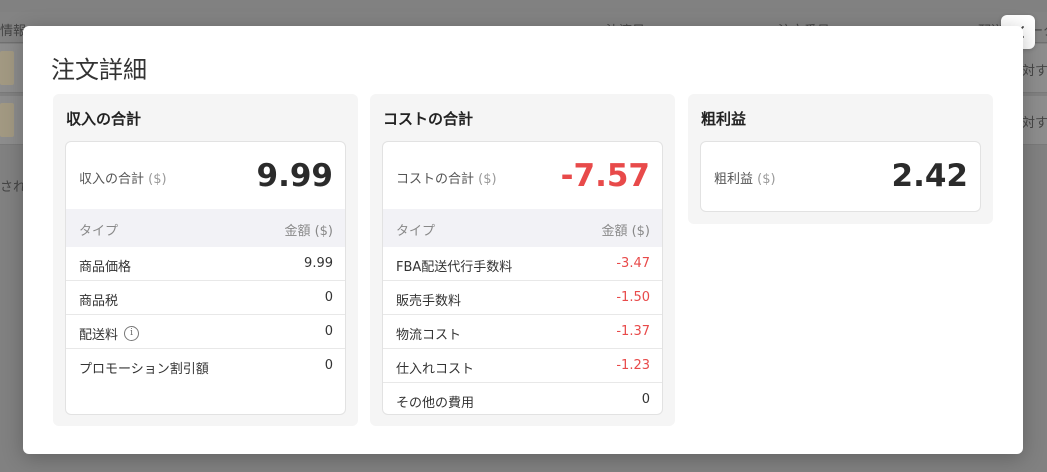  I want to click on row-label: 販売手数料, so click(429, 301).